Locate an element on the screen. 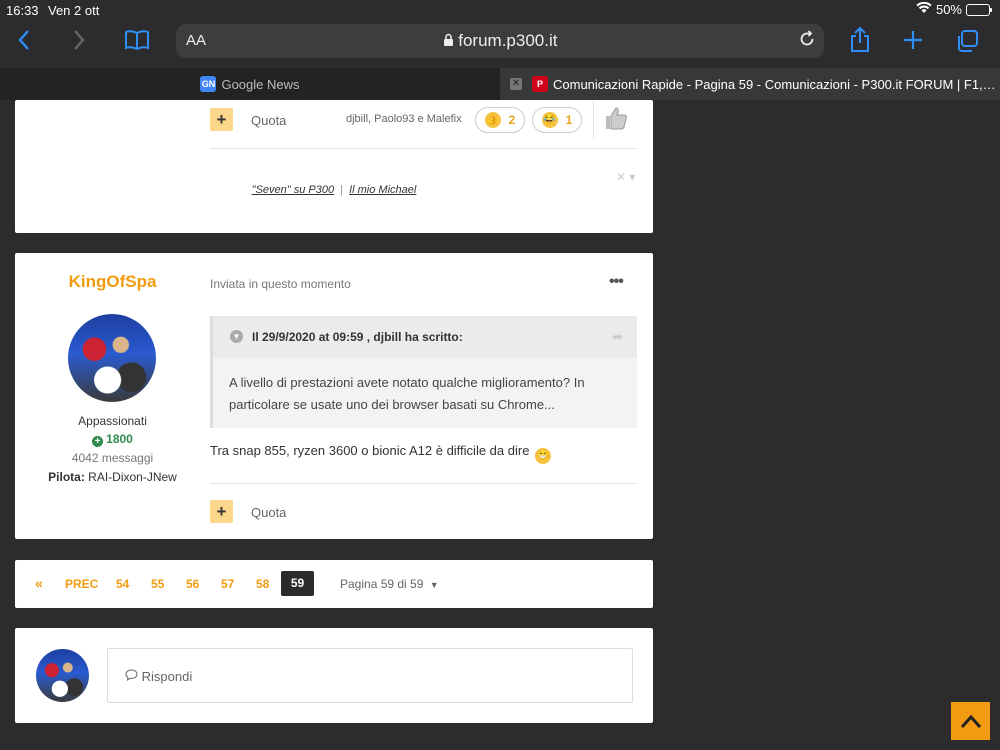 The image size is (1000, 750). plus-circle-icon: + is located at coordinates (98, 441).